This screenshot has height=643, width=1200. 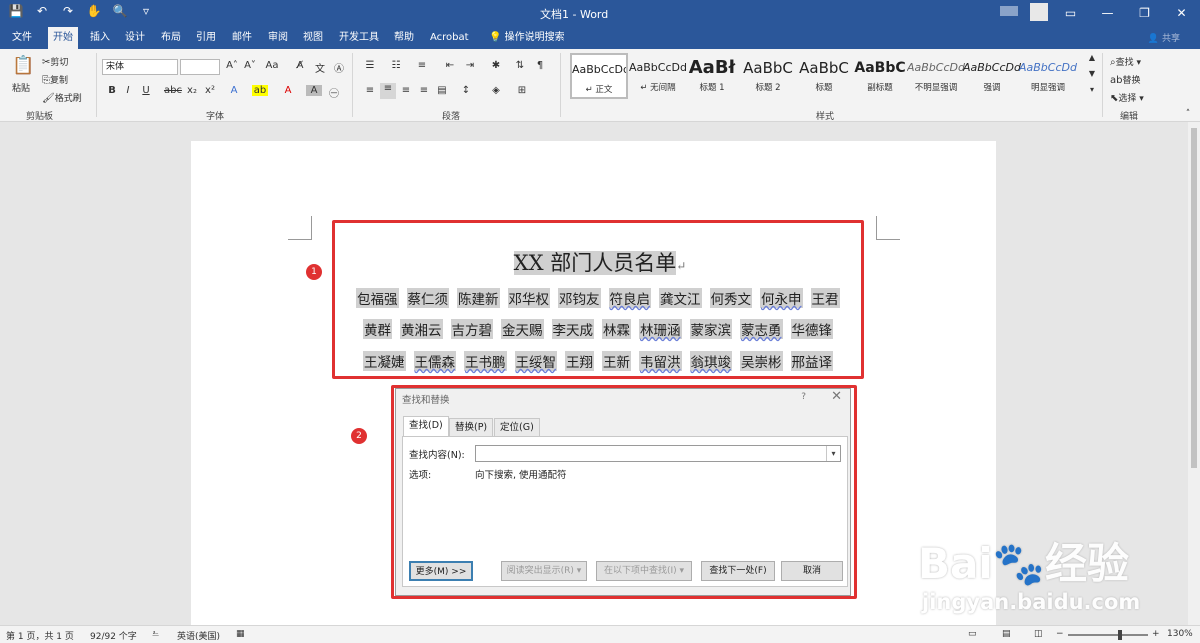 I want to click on web-layout-icon: ◫, so click(x=1038, y=634).